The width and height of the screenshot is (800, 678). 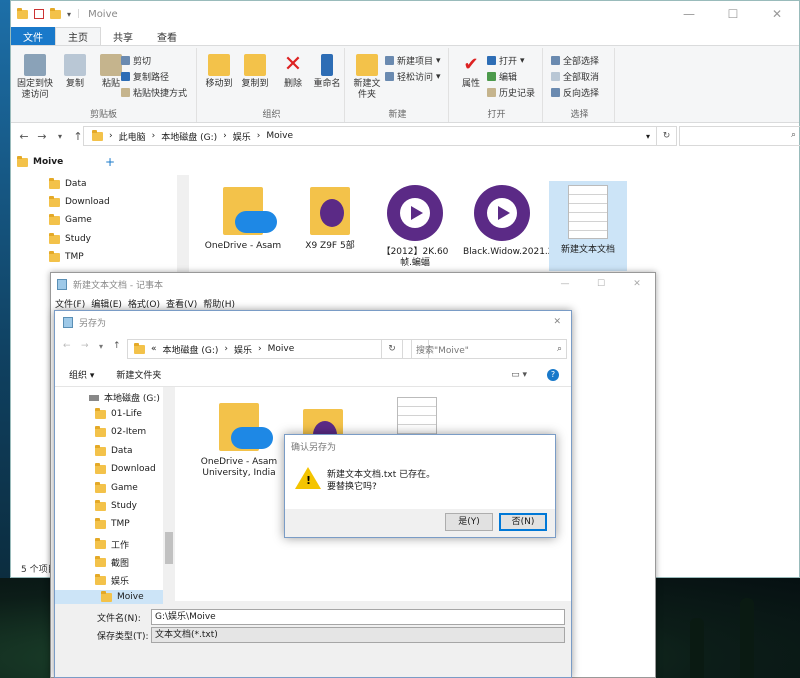 What do you see at coordinates (106, 303) in the screenshot?
I see `menu-edit: 编辑(E)` at bounding box center [106, 303].